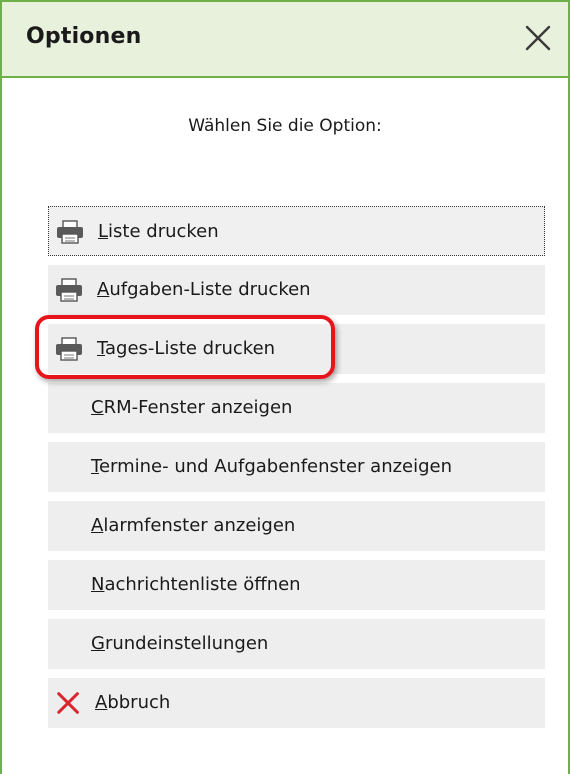 Image resolution: width=570 pixels, height=774 pixels. Describe the element at coordinates (133, 702) in the screenshot. I see `option-label: Abbruch` at that location.